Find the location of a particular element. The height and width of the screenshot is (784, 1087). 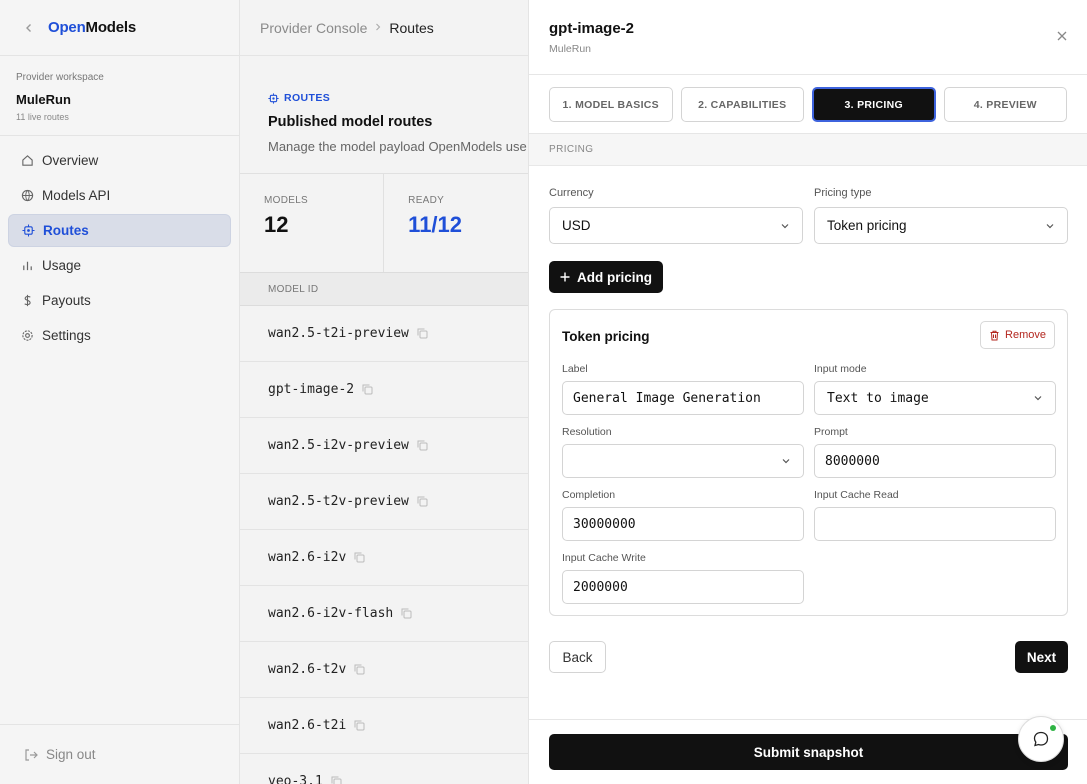

sign-out-label: Sign out is located at coordinates (71, 754).